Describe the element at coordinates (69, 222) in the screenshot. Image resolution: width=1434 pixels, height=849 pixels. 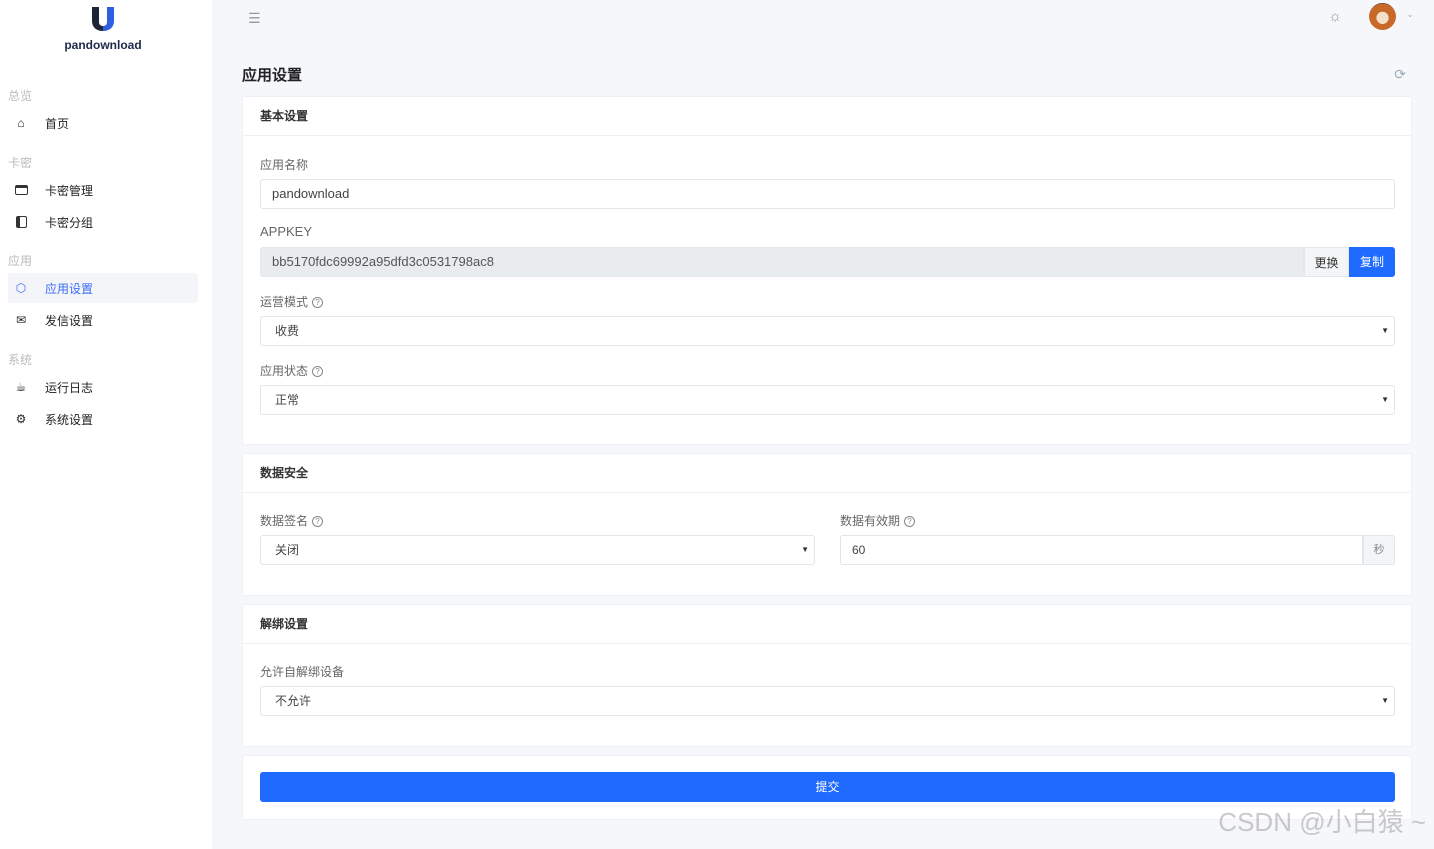
I see `sidebar-item-label: 卡密分组` at that location.